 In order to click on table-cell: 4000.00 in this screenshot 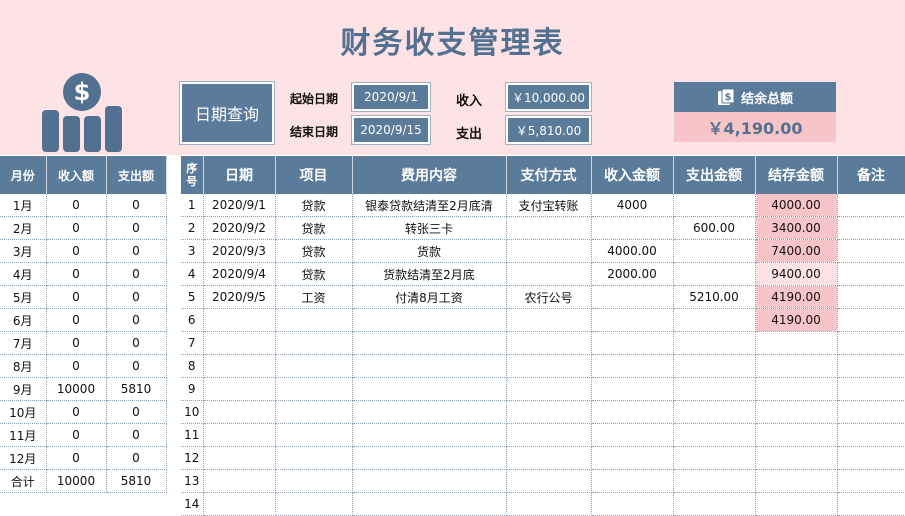, I will do `click(632, 251)`.